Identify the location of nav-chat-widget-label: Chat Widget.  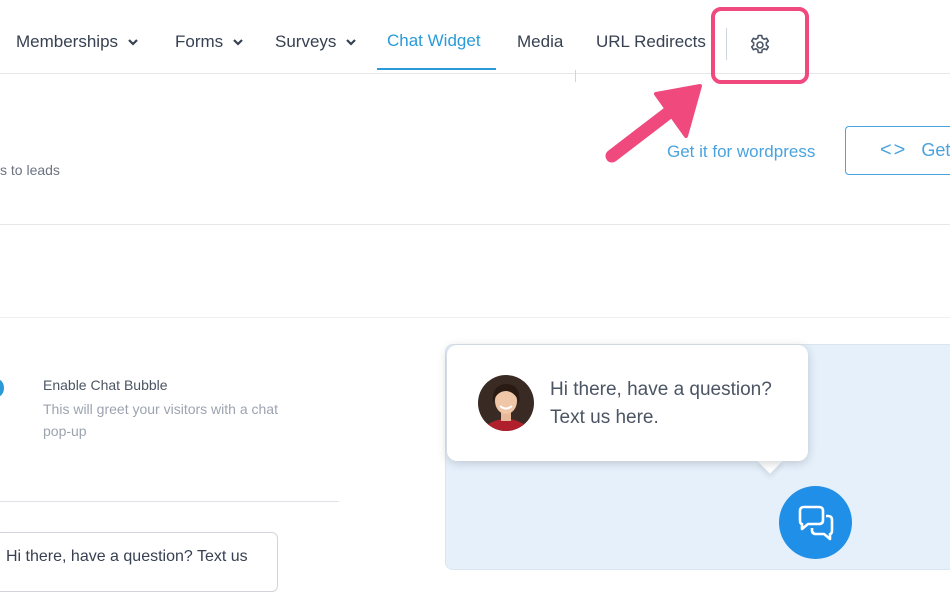
(434, 40).